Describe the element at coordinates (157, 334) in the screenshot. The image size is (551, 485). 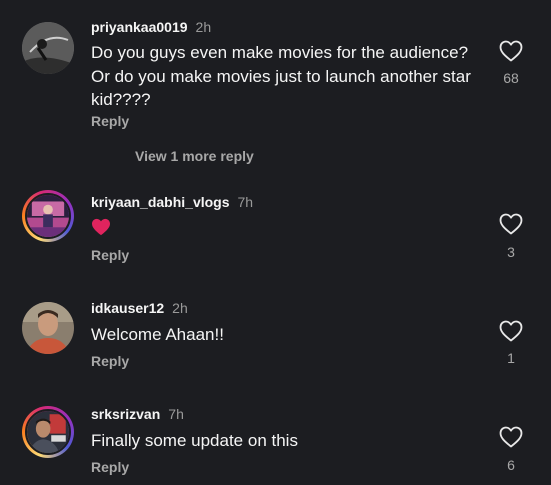
I see `comment-text: Welcome Ahaan!!` at that location.